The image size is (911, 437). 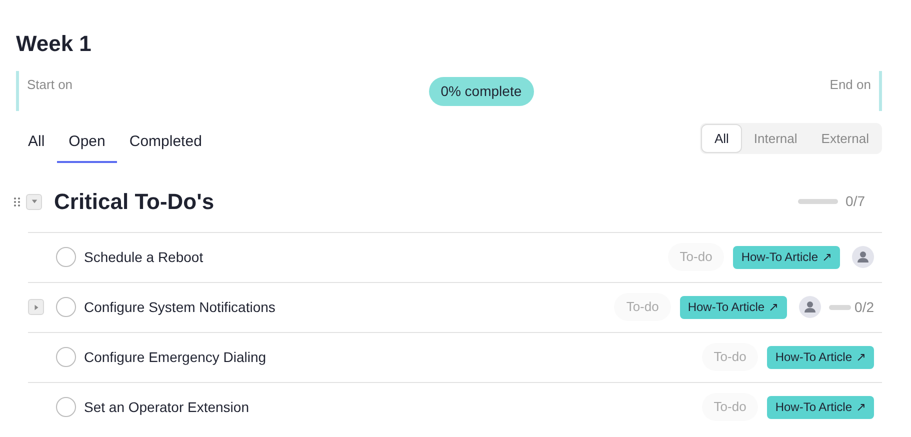 What do you see at coordinates (721, 138) in the screenshot?
I see `segment-option: All` at bounding box center [721, 138].